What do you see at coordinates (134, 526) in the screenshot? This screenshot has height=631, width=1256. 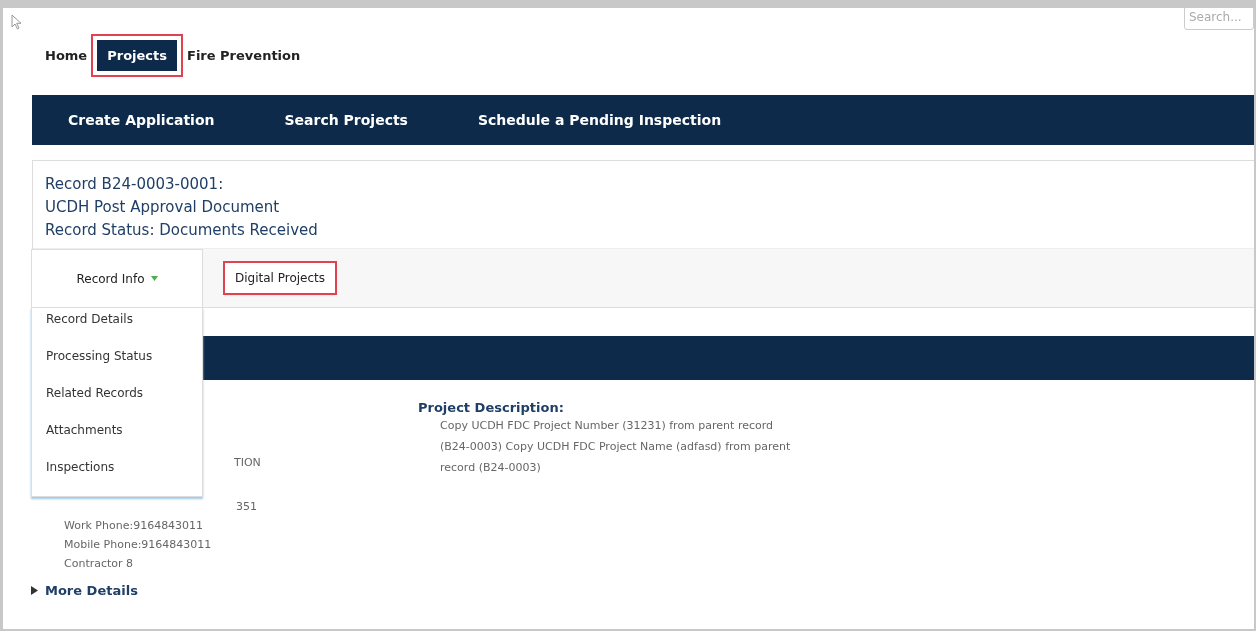 I see `detail-text: Work Phone:9164843011` at bounding box center [134, 526].